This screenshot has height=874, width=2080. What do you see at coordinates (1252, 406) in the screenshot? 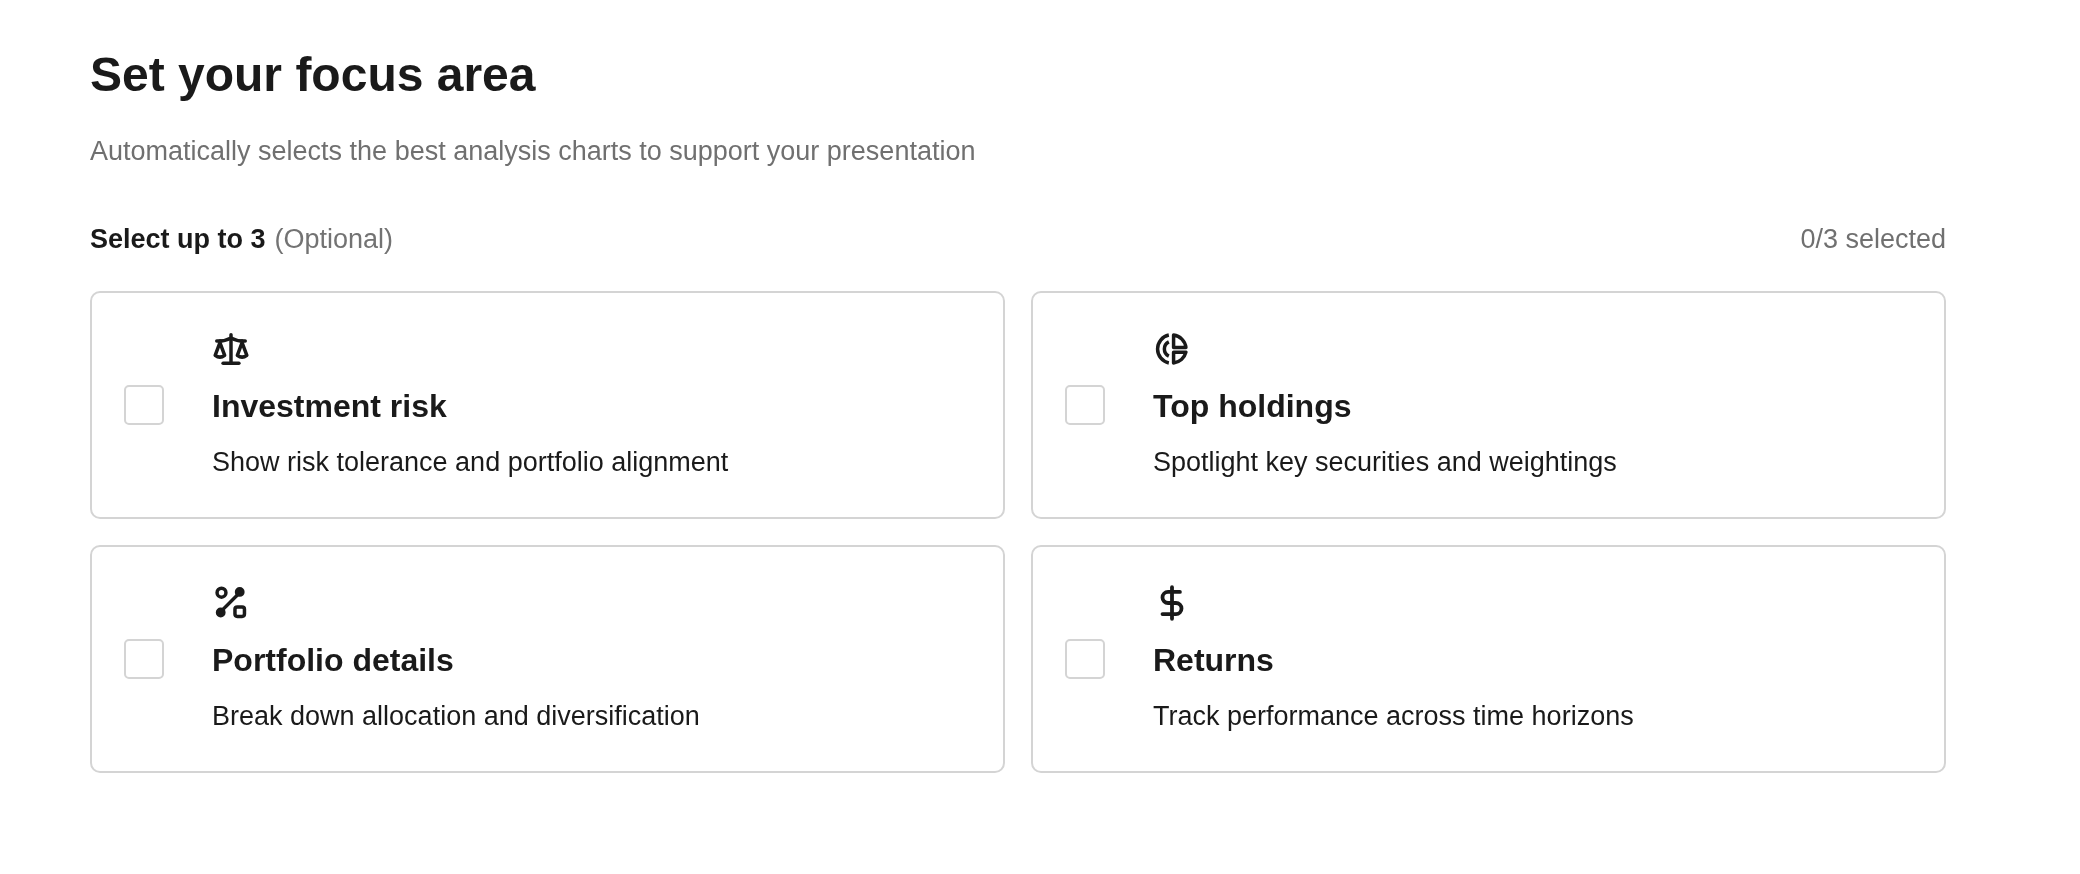
I see `option-title: Top holdings` at bounding box center [1252, 406].